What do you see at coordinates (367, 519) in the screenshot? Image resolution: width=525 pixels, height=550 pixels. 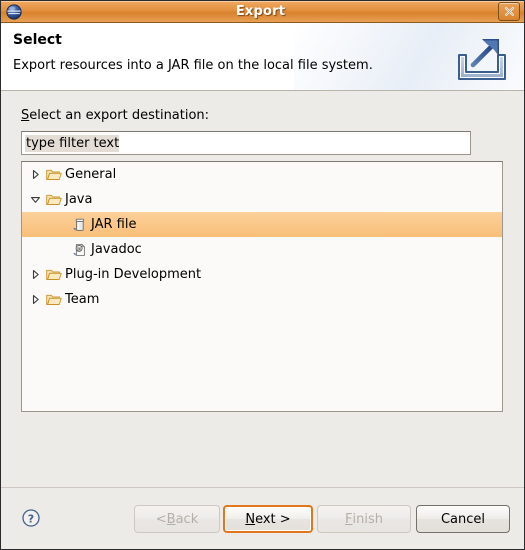 I see `finish-button-rest: inish` at bounding box center [367, 519].